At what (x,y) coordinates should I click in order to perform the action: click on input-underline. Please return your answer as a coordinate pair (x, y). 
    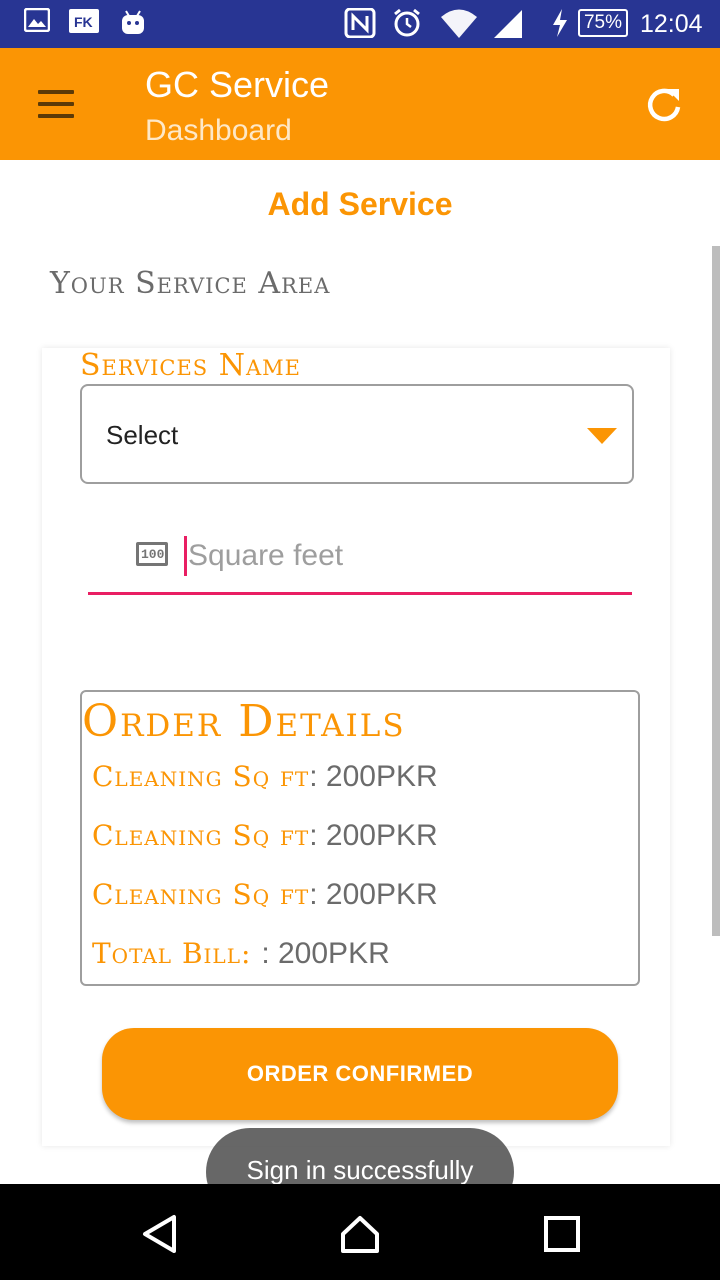
    Looking at the image, I should click on (360, 593).